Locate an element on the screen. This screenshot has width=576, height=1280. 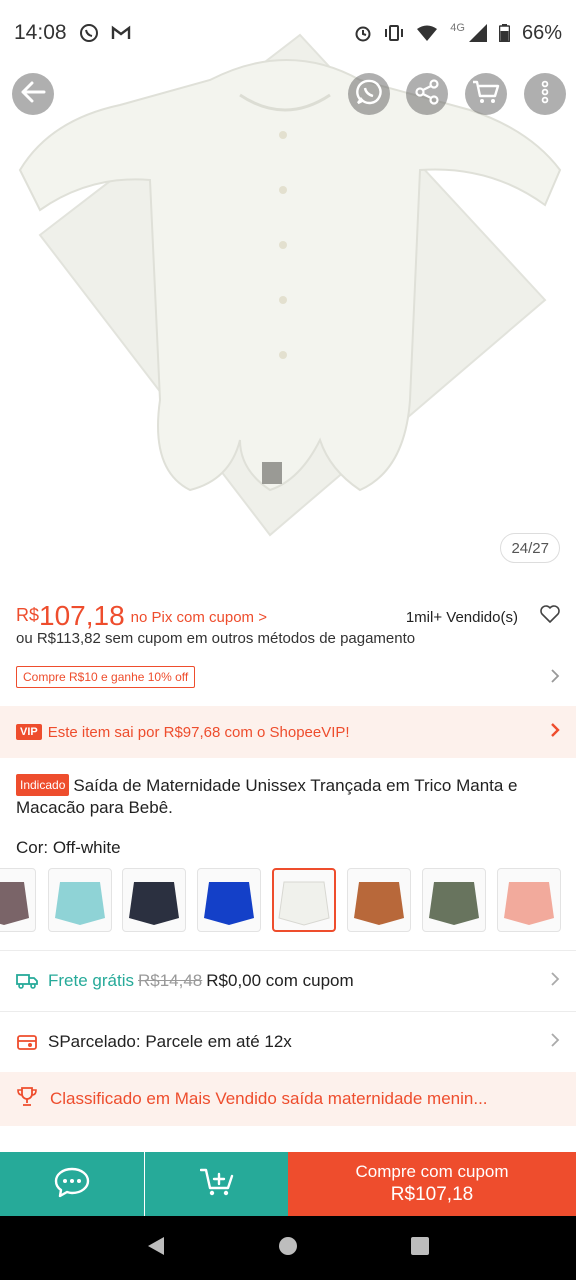
color-swatches is located at coordinates (288, 901).